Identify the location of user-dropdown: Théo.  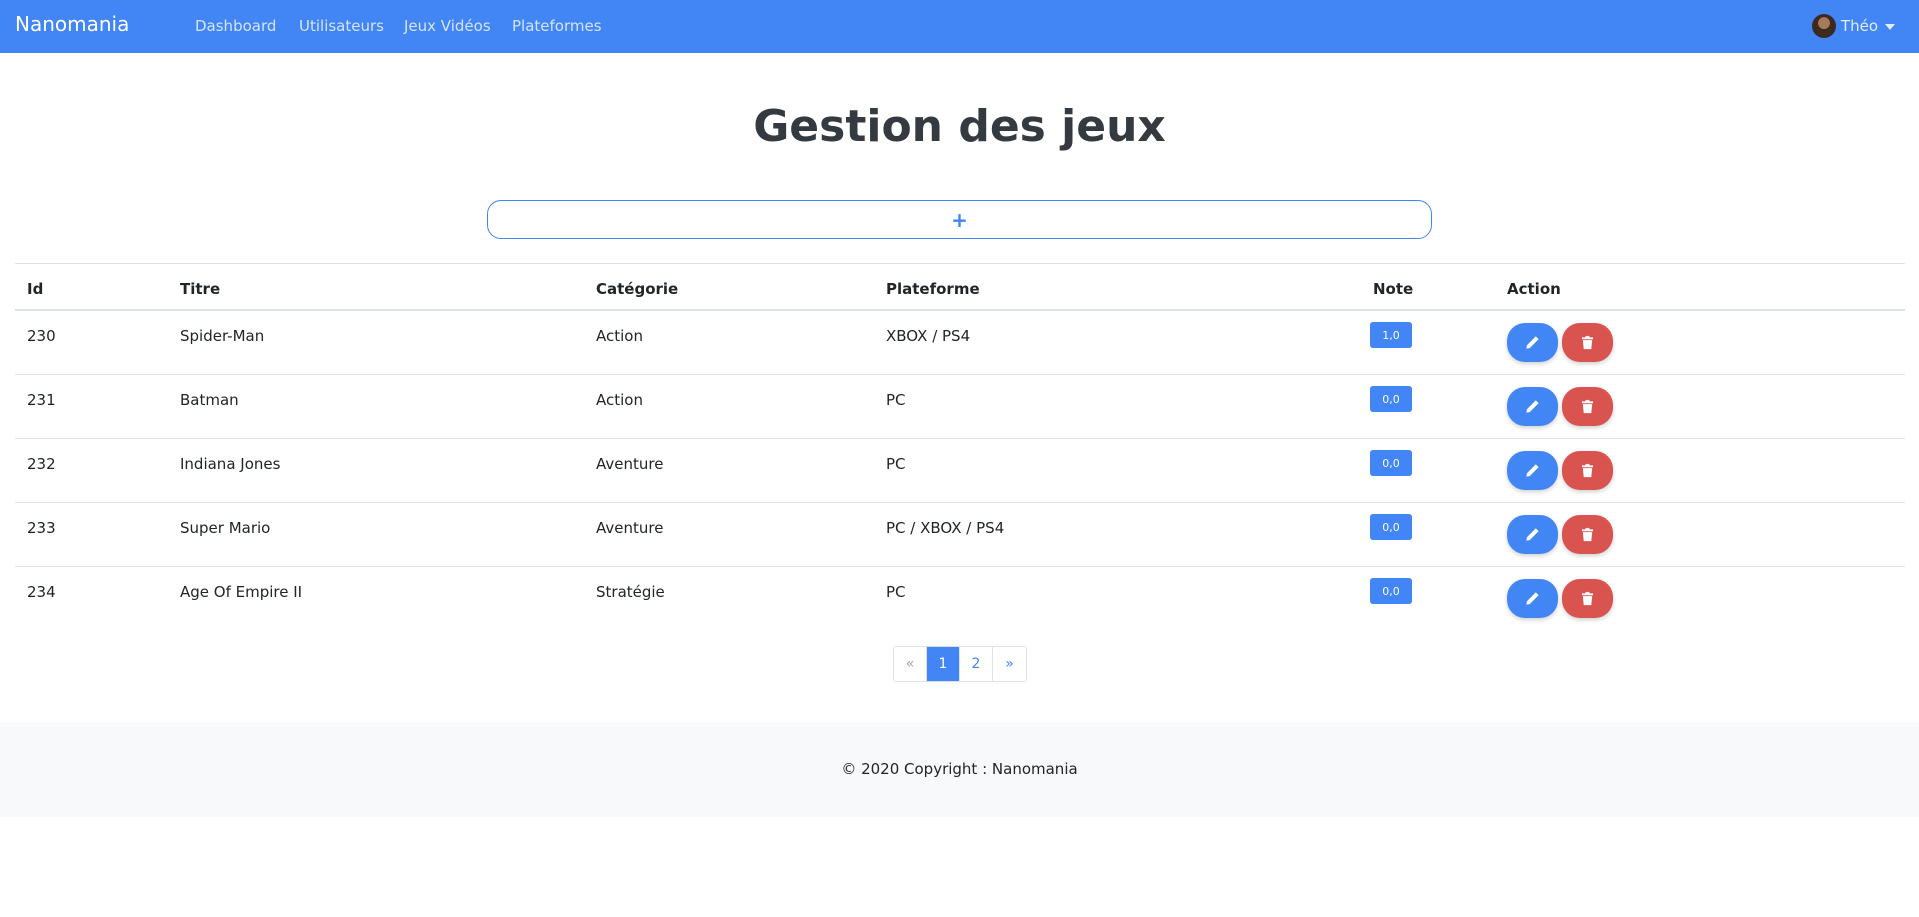
(1853, 26).